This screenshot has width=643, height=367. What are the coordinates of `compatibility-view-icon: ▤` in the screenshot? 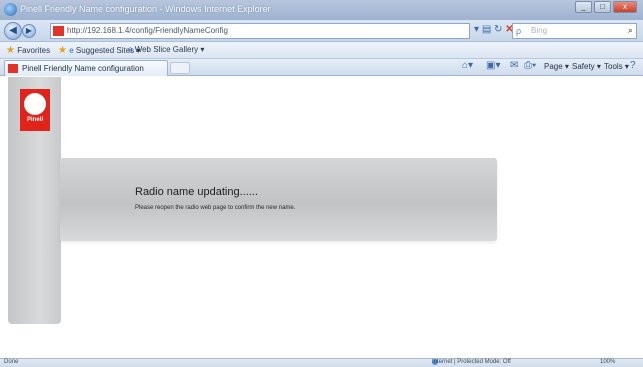 It's located at (486, 29).